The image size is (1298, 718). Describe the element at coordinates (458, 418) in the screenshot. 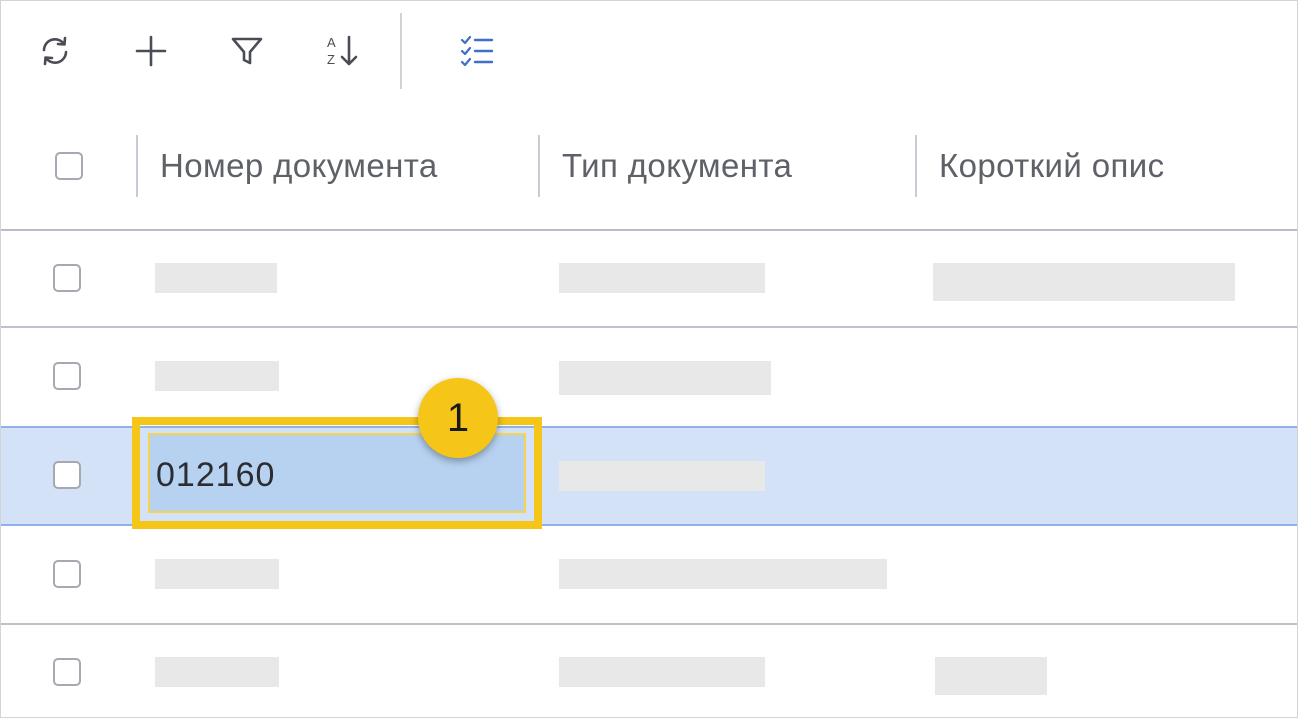

I see `callout-badge: 1` at that location.